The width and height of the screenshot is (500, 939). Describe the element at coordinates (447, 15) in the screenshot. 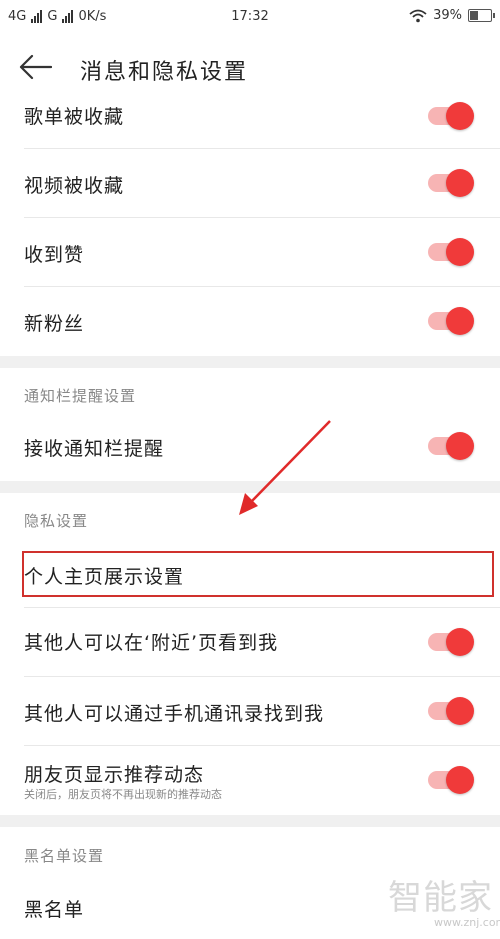

I see `battery-percent: 39%` at that location.